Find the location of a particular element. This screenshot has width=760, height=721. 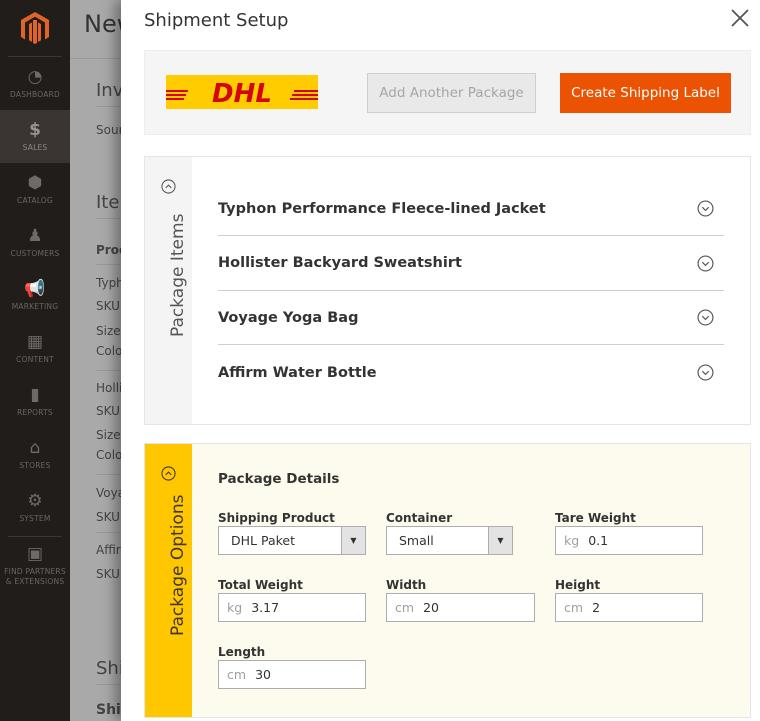

sidebar-item-dashboard: ◔ DASHBOARD is located at coordinates (35, 83).